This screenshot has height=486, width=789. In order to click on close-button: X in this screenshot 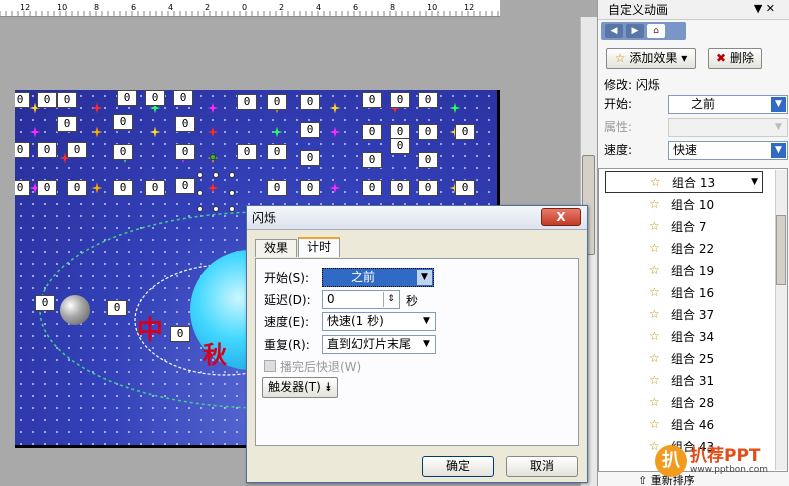, I will do `click(561, 217)`.